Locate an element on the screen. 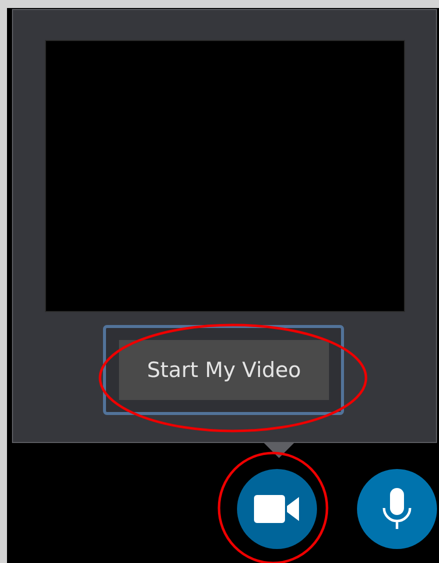 The image size is (439, 563). microphone-icon is located at coordinates (397, 509).